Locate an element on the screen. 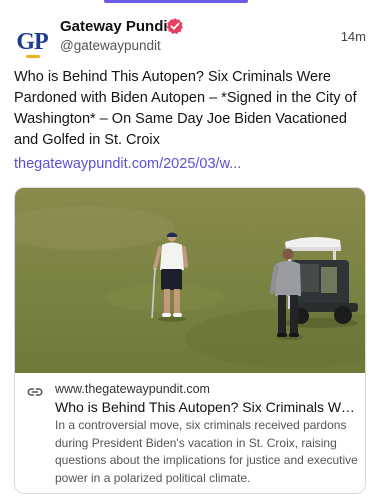 Image resolution: width=380 pixels, height=500 pixels. post-timestamp: 14m is located at coordinates (353, 36).